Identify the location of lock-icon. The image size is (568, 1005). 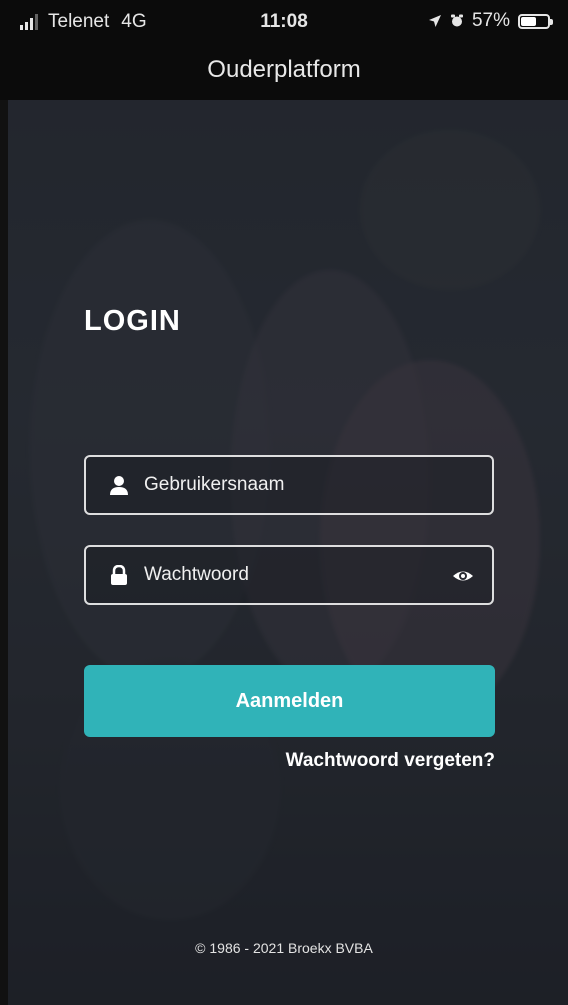
(119, 575).